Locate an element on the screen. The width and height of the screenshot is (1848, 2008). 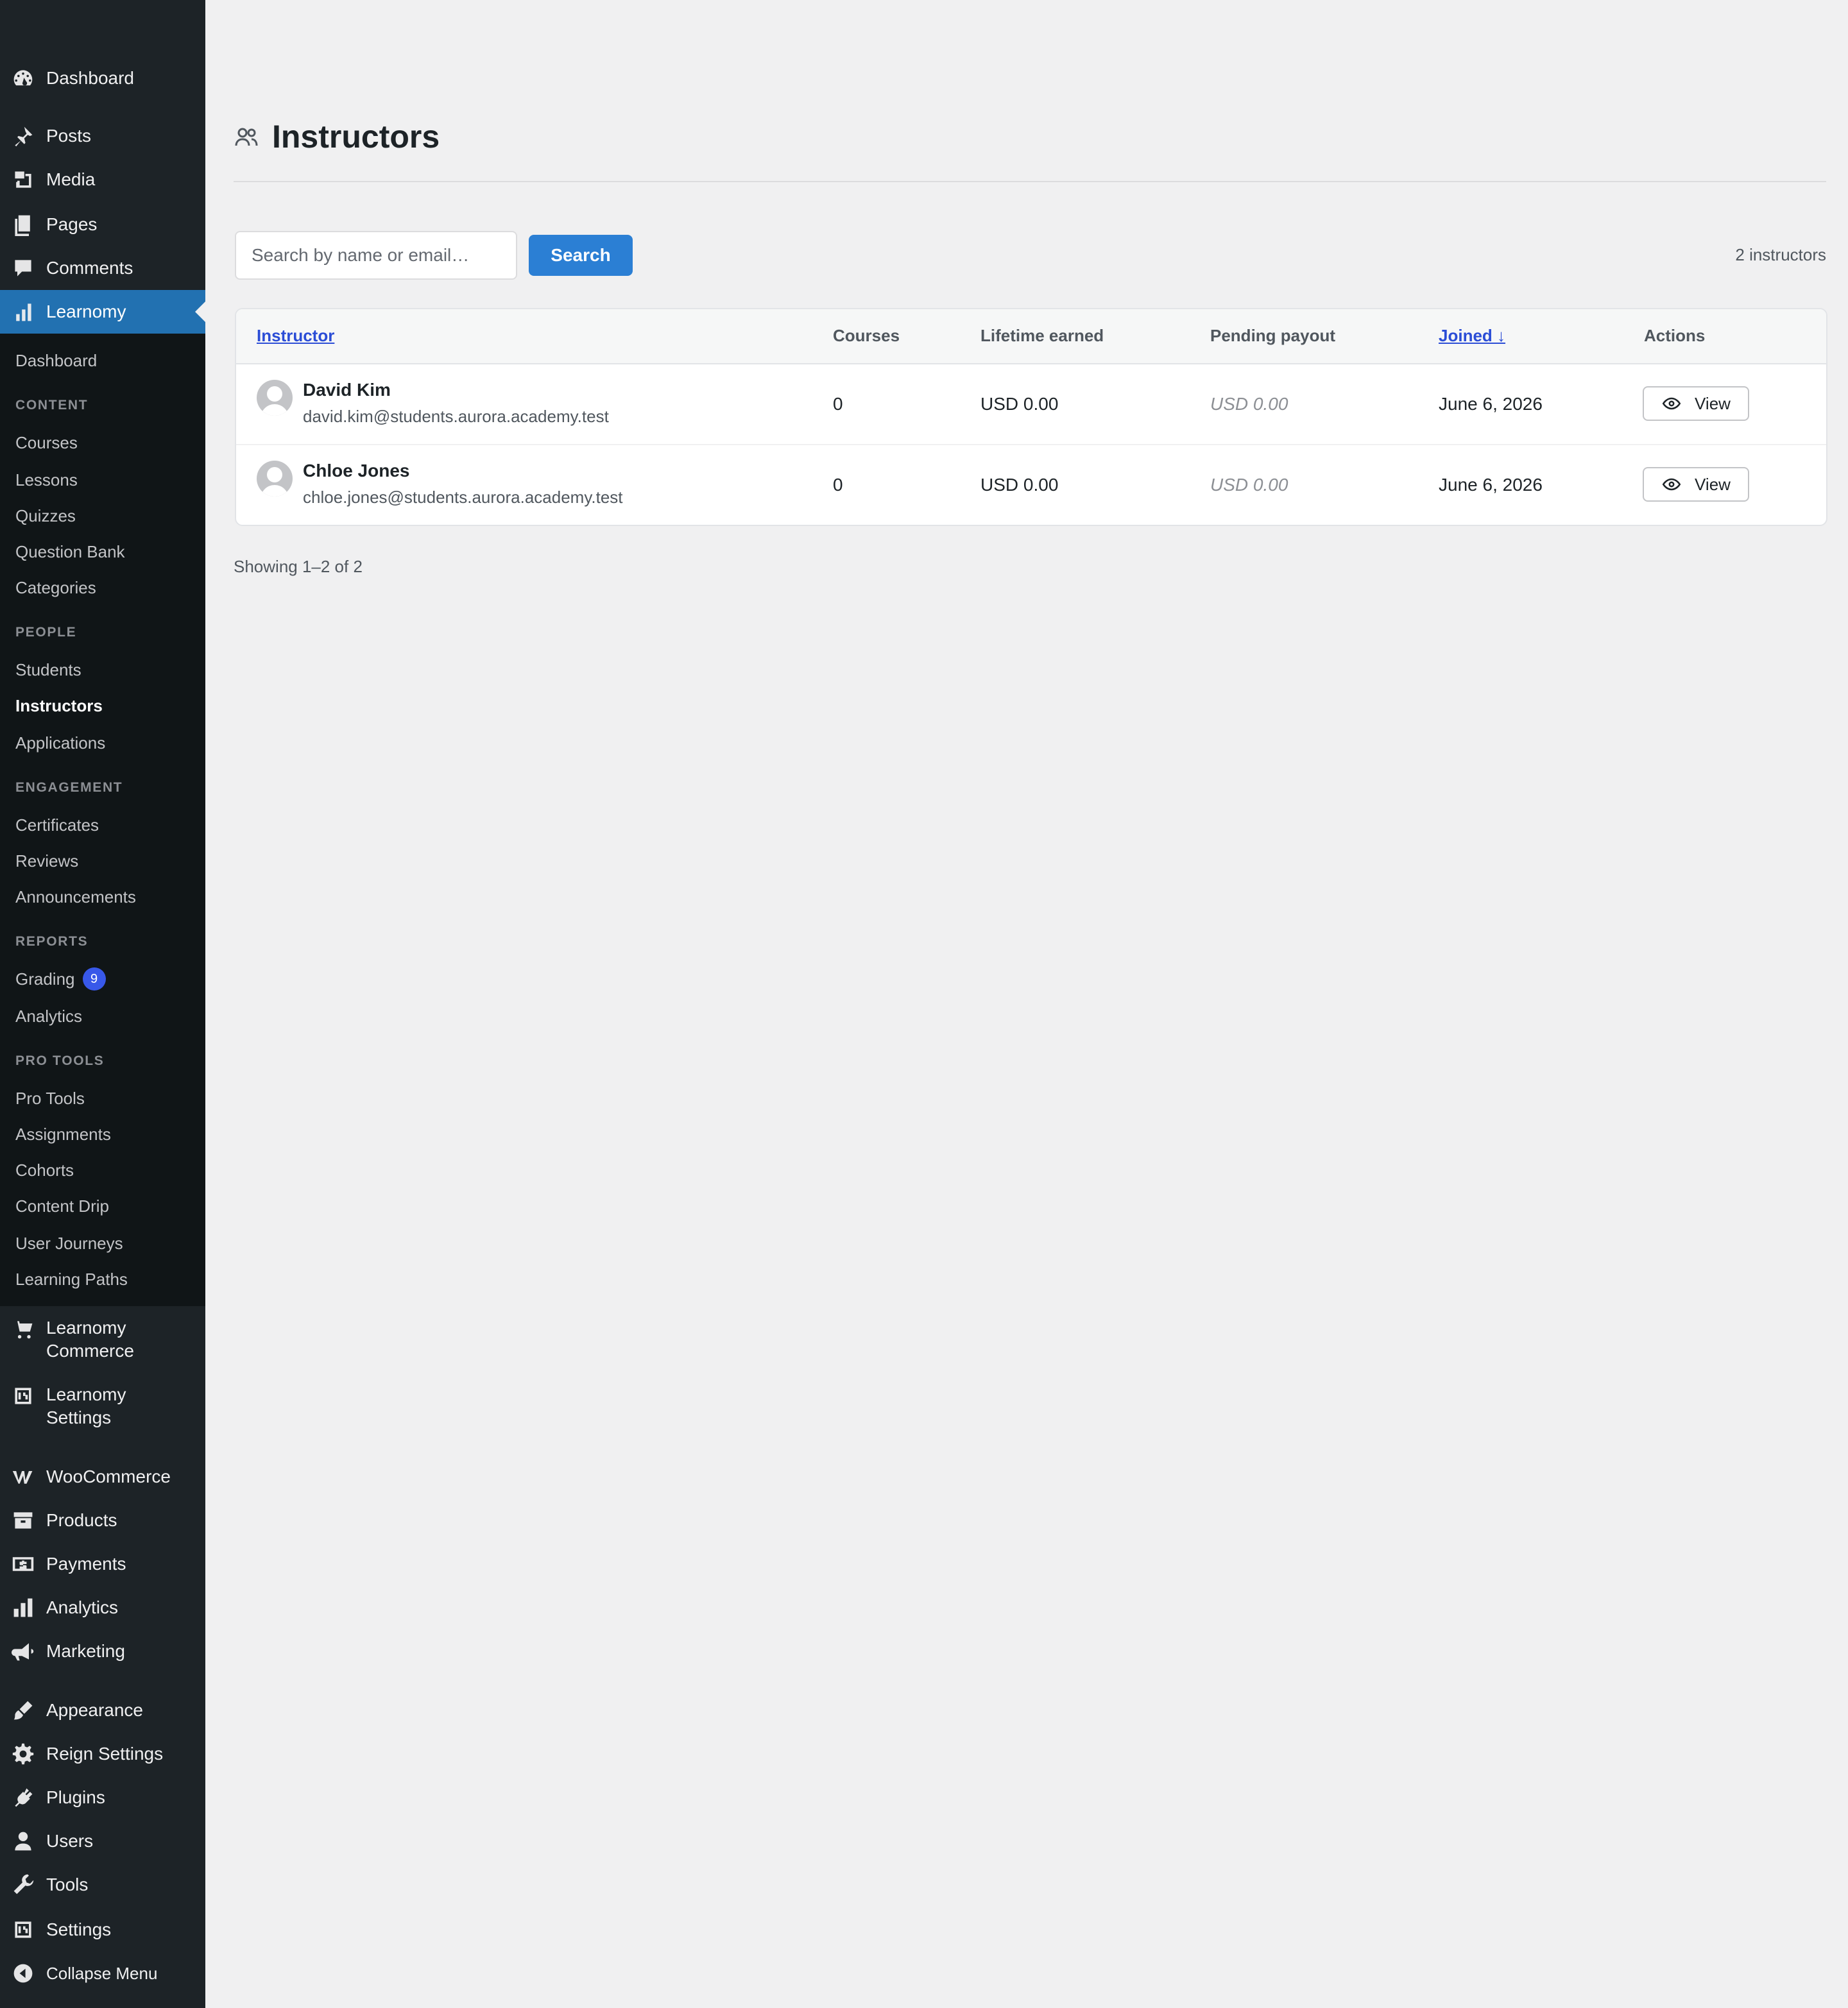
bar-chart-icon is located at coordinates (23, 1607).